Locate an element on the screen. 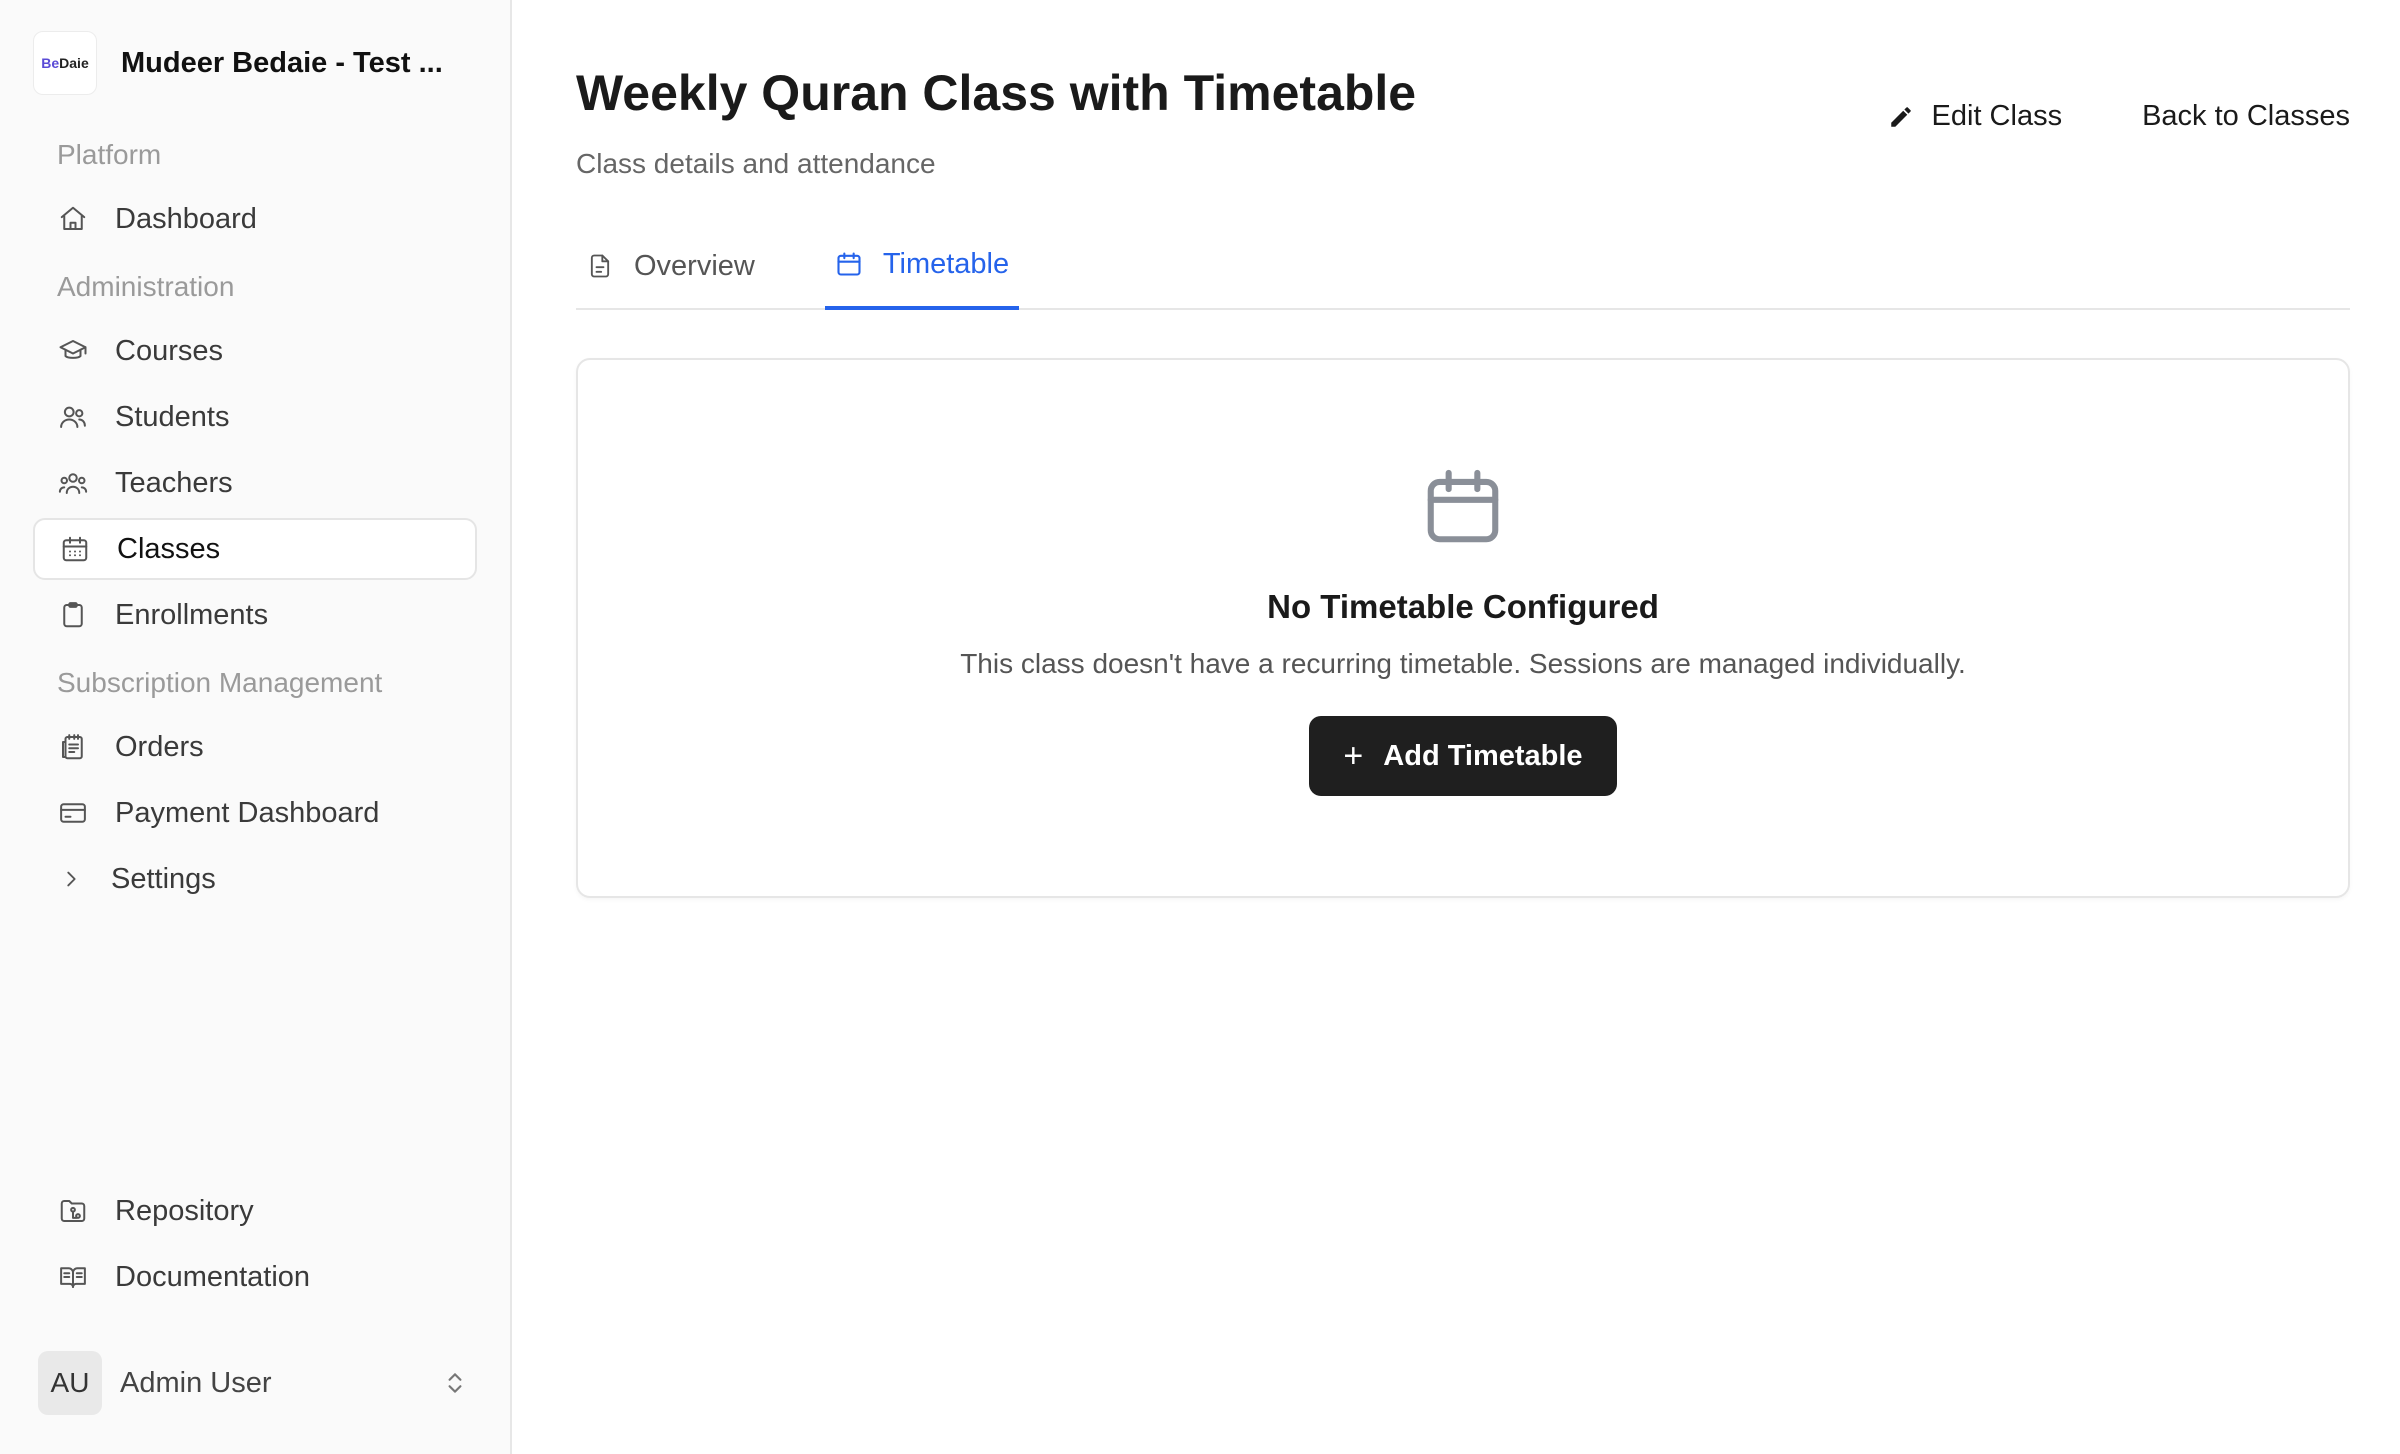 The height and width of the screenshot is (1454, 2400). tab-overview: Overview is located at coordinates (670, 266).